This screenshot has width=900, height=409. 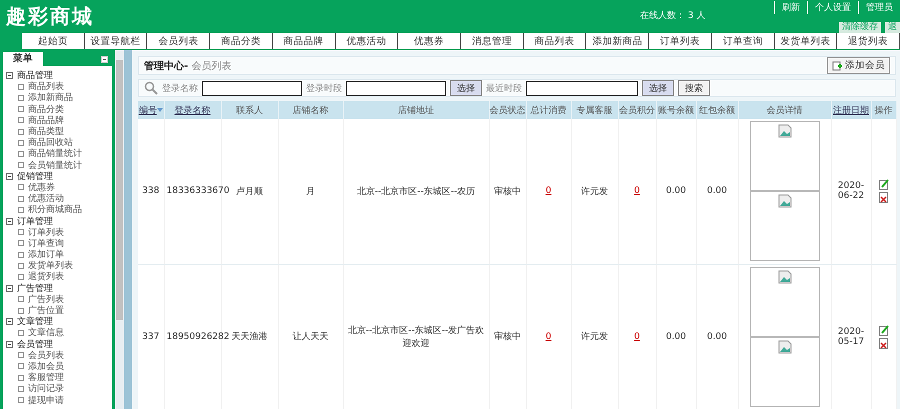 What do you see at coordinates (851, 191) in the screenshot?
I see `date-cell: 2020-06-22` at bounding box center [851, 191].